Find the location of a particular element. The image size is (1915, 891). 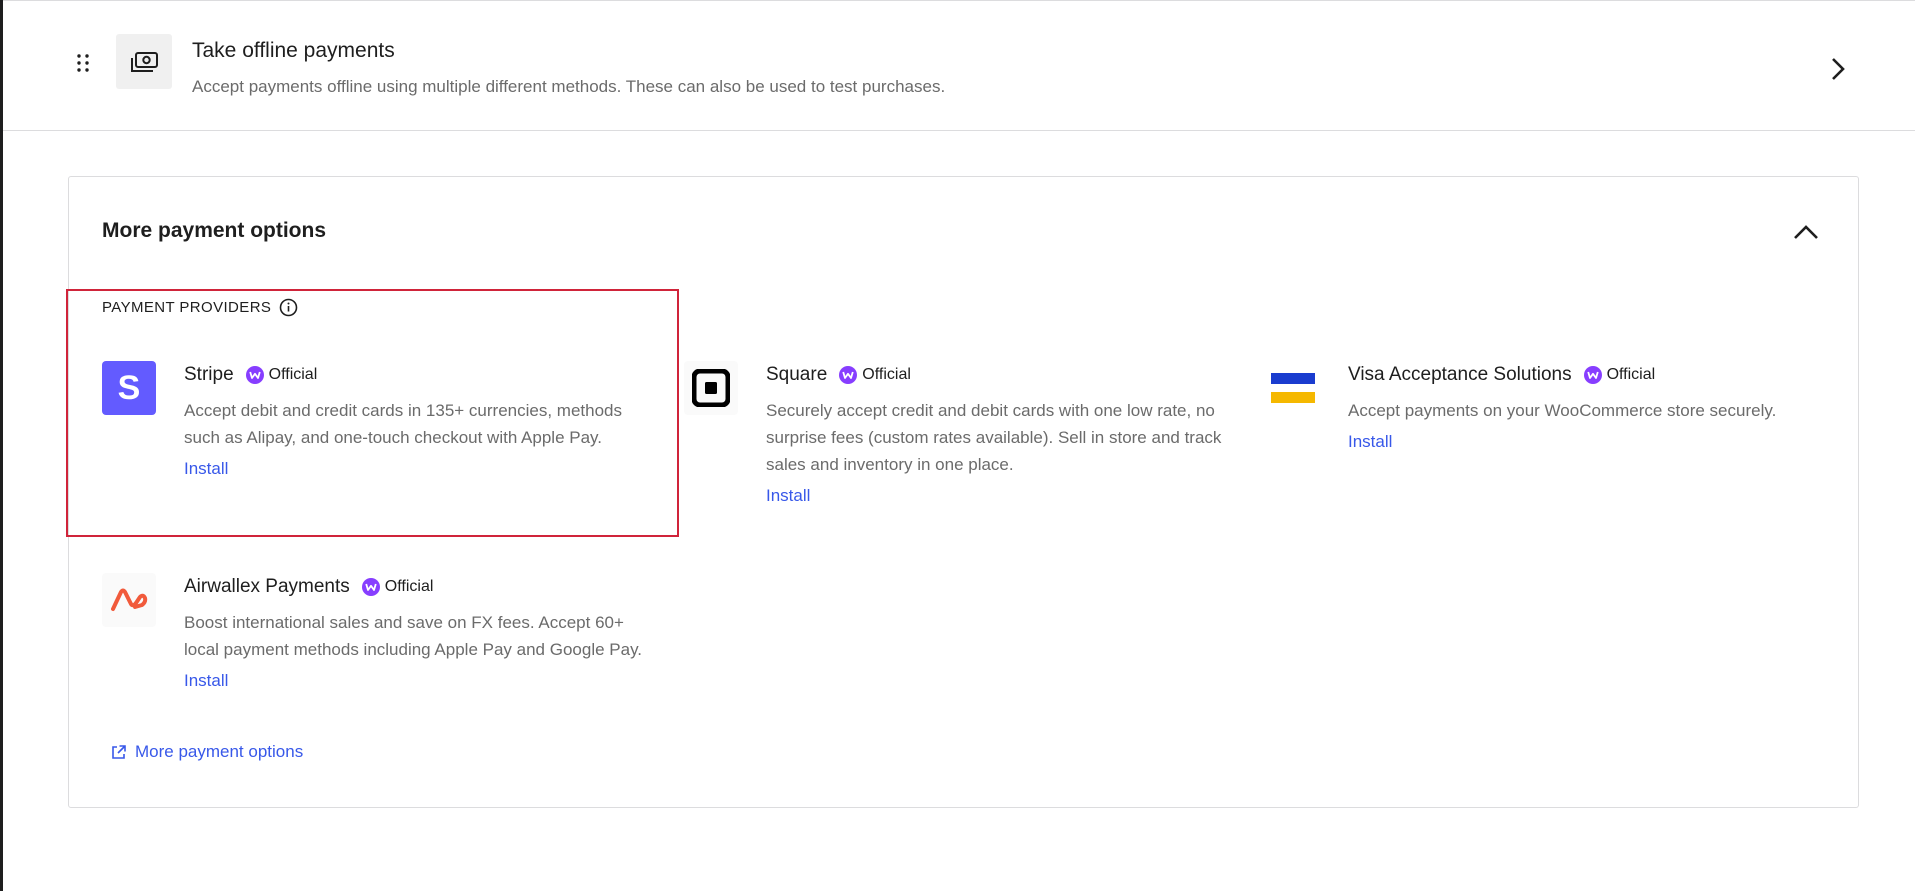

visa-logo is located at coordinates (1293, 388).